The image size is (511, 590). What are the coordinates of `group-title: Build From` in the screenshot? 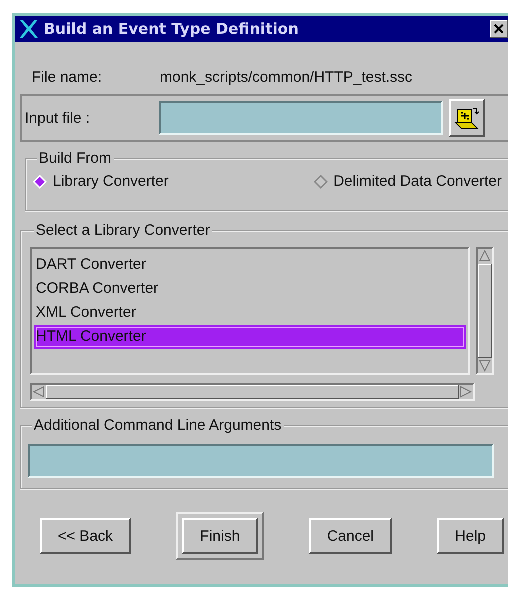 It's located at (75, 158).